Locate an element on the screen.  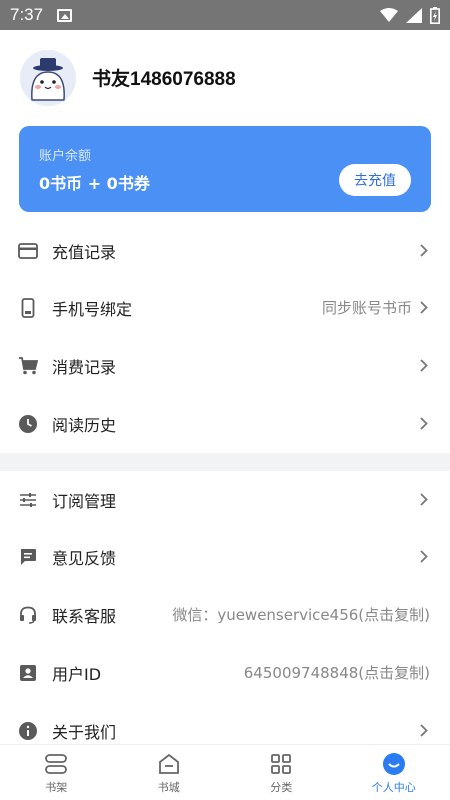
status-bar: 7:37 is located at coordinates (225, 15).